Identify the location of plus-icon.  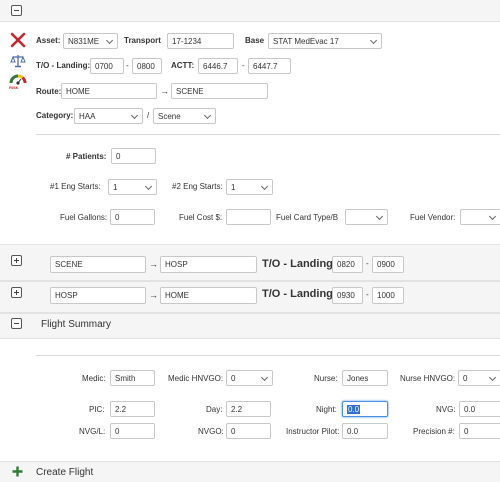
(17, 471).